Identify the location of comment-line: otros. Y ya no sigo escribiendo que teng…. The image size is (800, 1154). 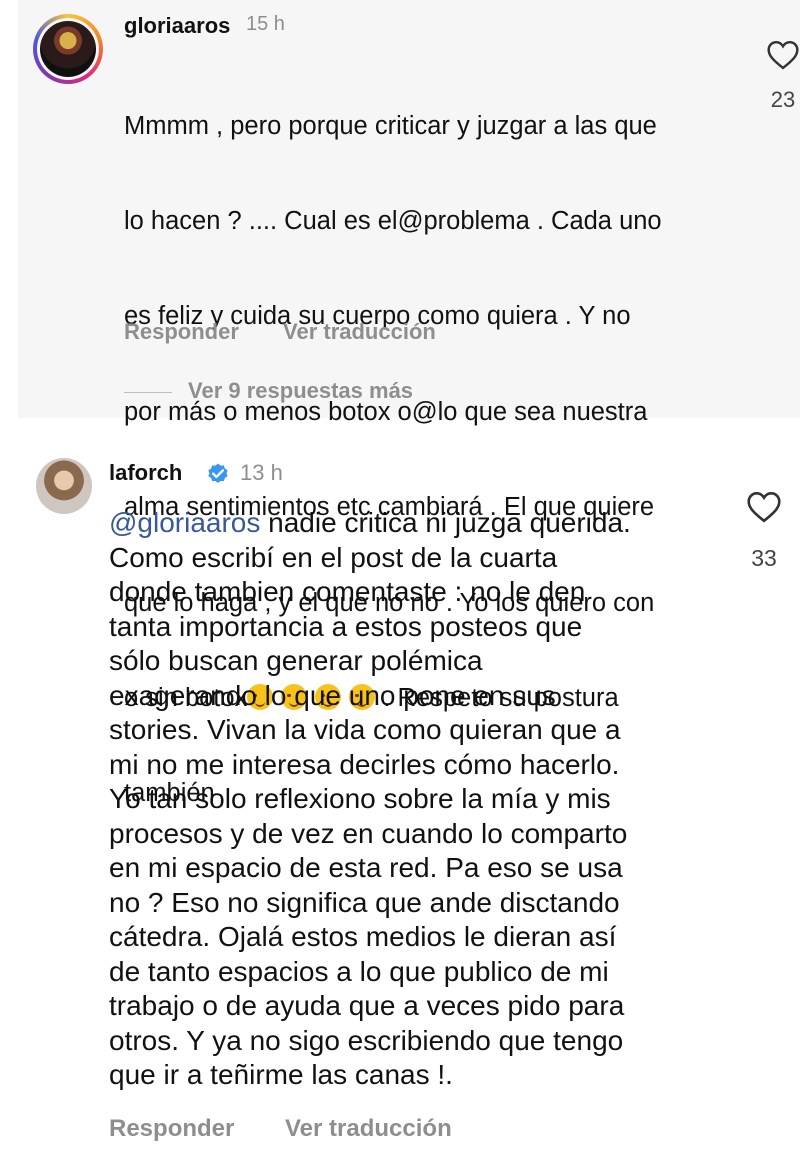
(366, 1040).